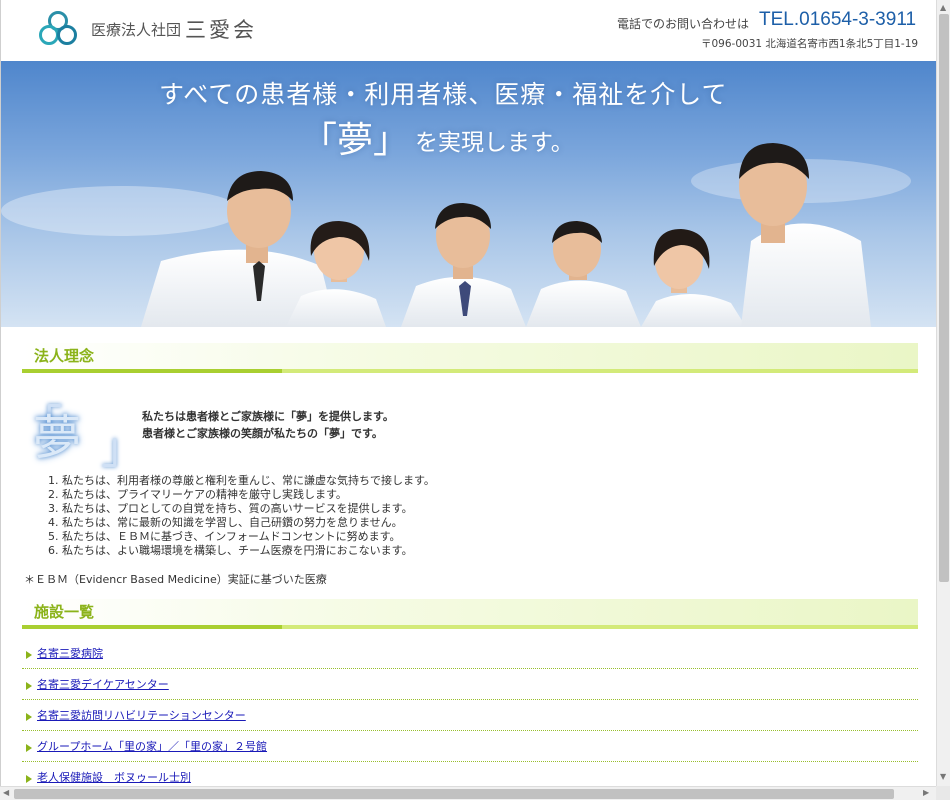  What do you see at coordinates (230, 550) in the screenshot?
I see `list-item: 6. 私たちは、よい職場環境を構築し、チーム医療を円滑におこないます。` at bounding box center [230, 550].